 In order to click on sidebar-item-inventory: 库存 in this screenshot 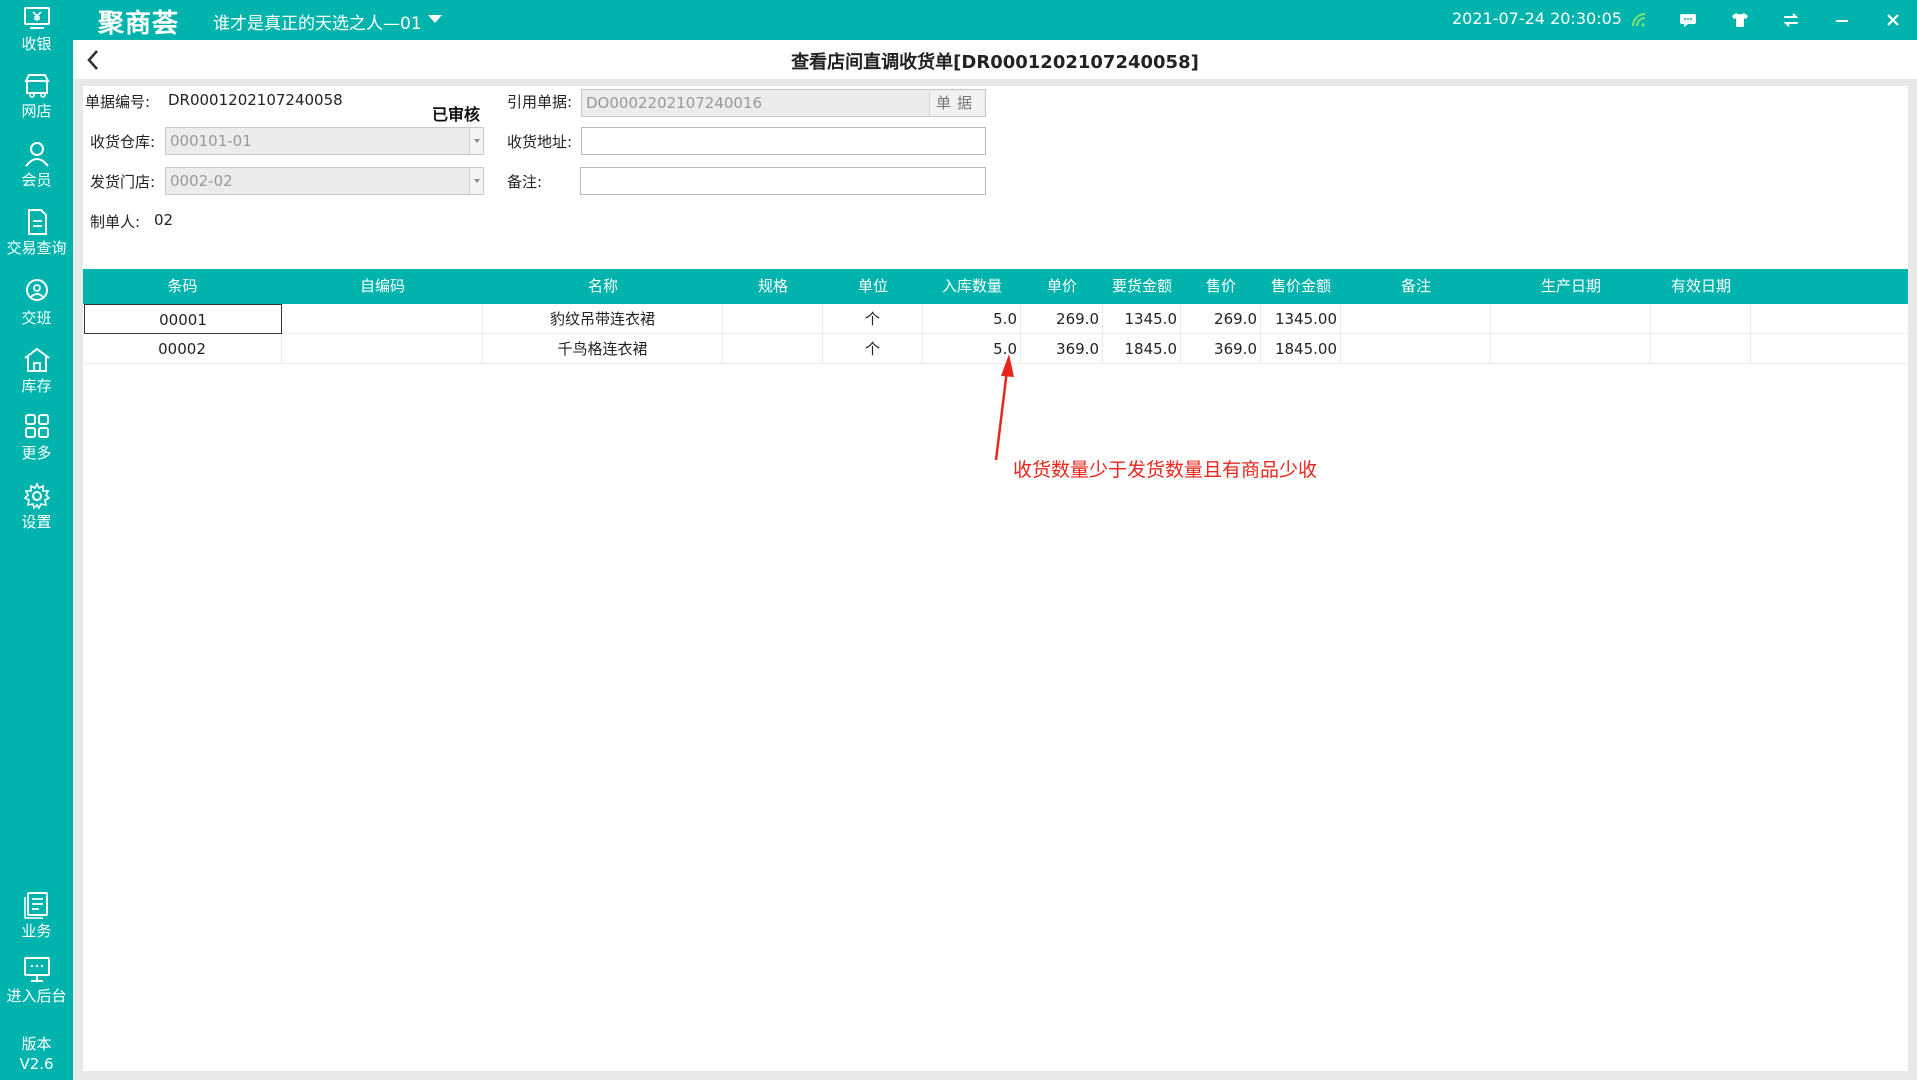, I will do `click(36, 371)`.